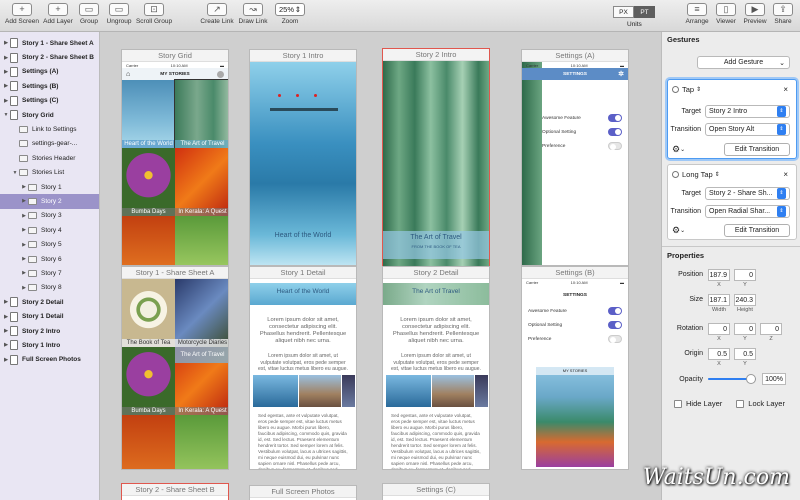  What do you see at coordinates (49, 86) in the screenshot?
I see `layer-row: ▶ Settings (B)` at bounding box center [49, 86].